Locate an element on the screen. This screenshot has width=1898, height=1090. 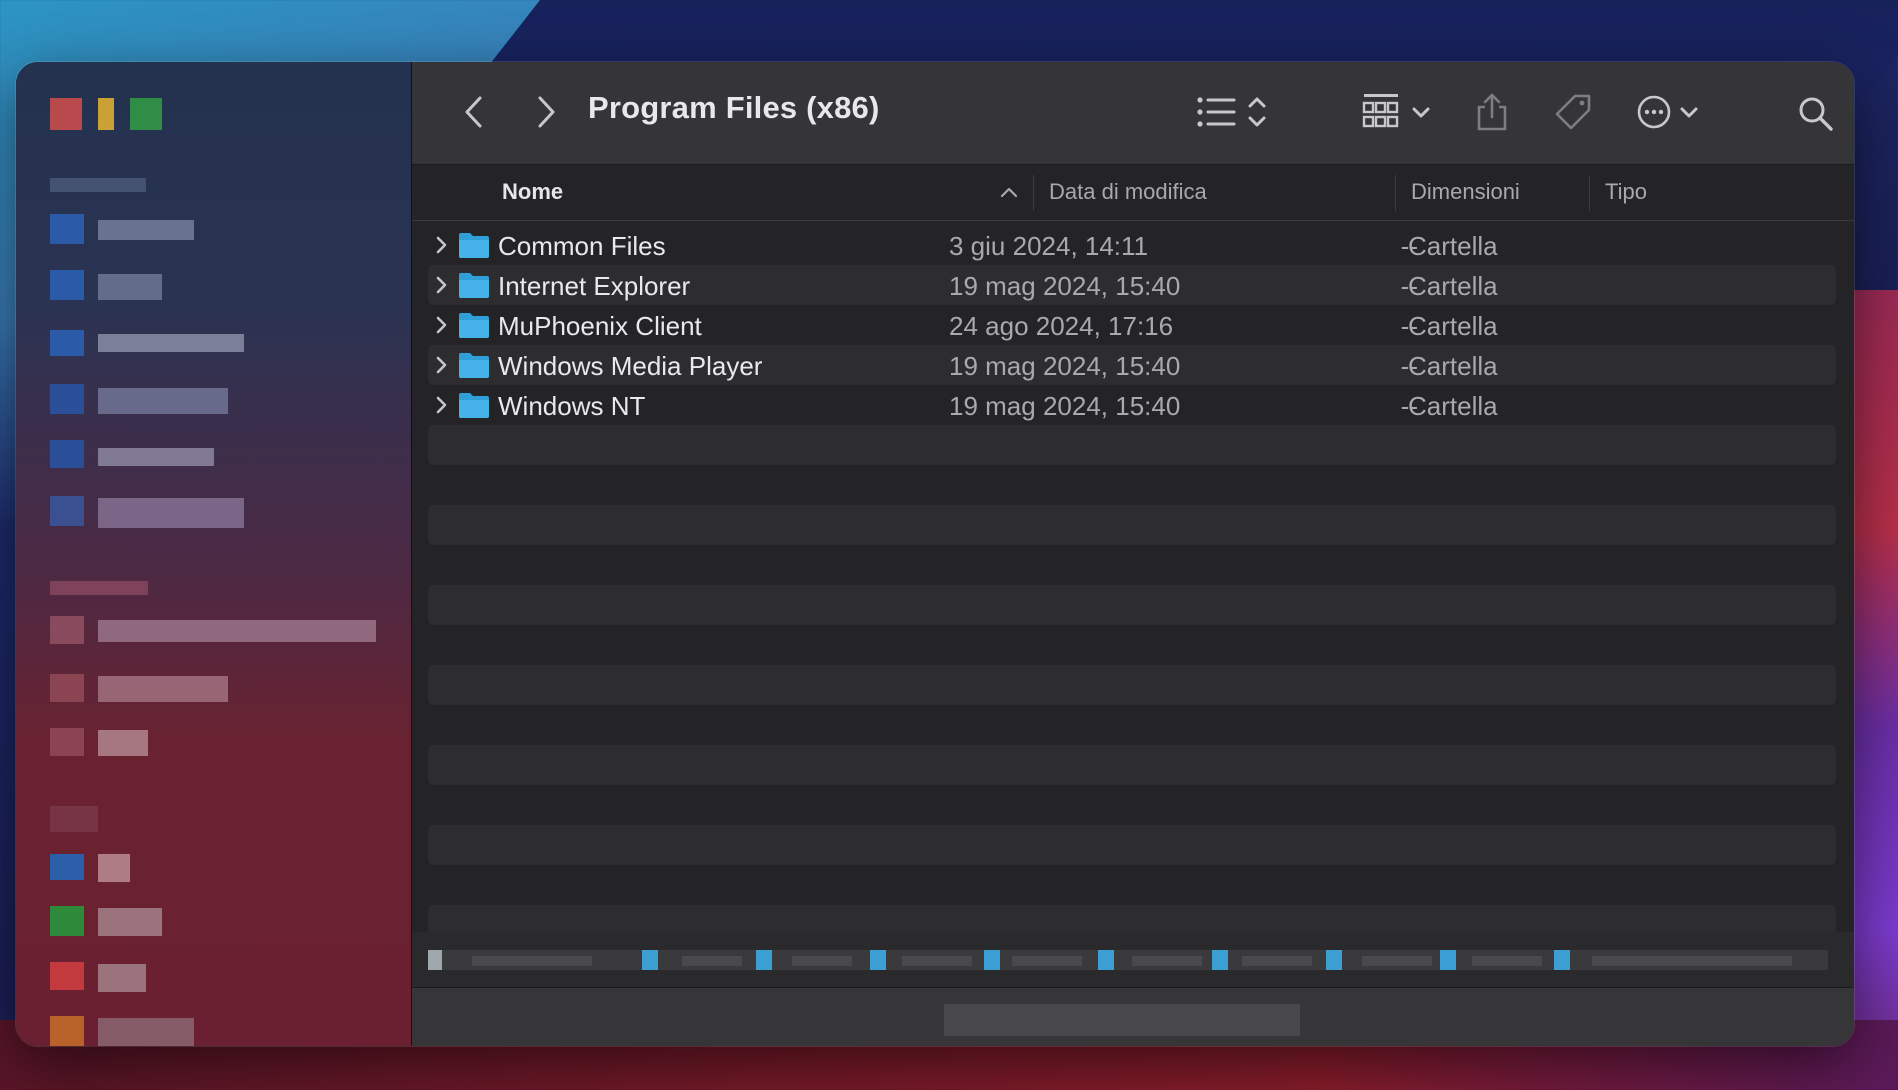
window-controls is located at coordinates (106, 114).